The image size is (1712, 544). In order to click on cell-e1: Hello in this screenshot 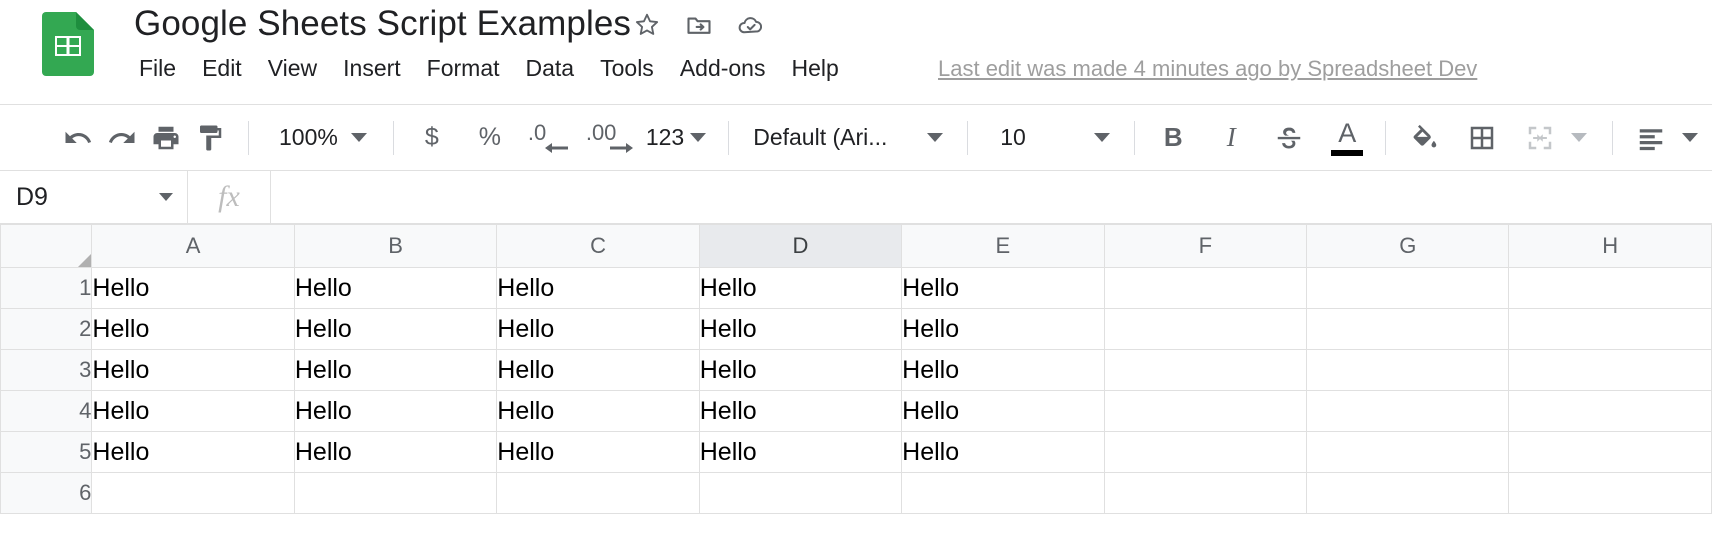, I will do `click(1003, 288)`.